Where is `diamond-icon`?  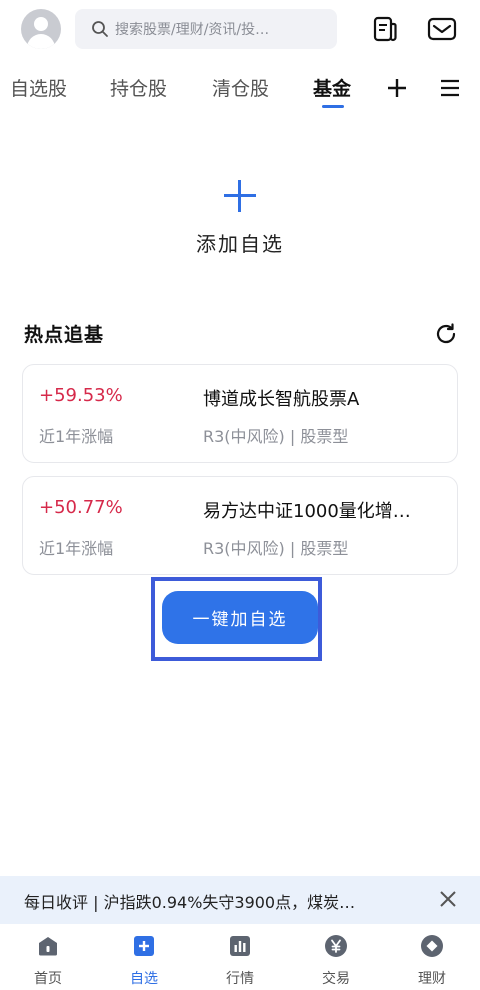
diamond-icon is located at coordinates (432, 946).